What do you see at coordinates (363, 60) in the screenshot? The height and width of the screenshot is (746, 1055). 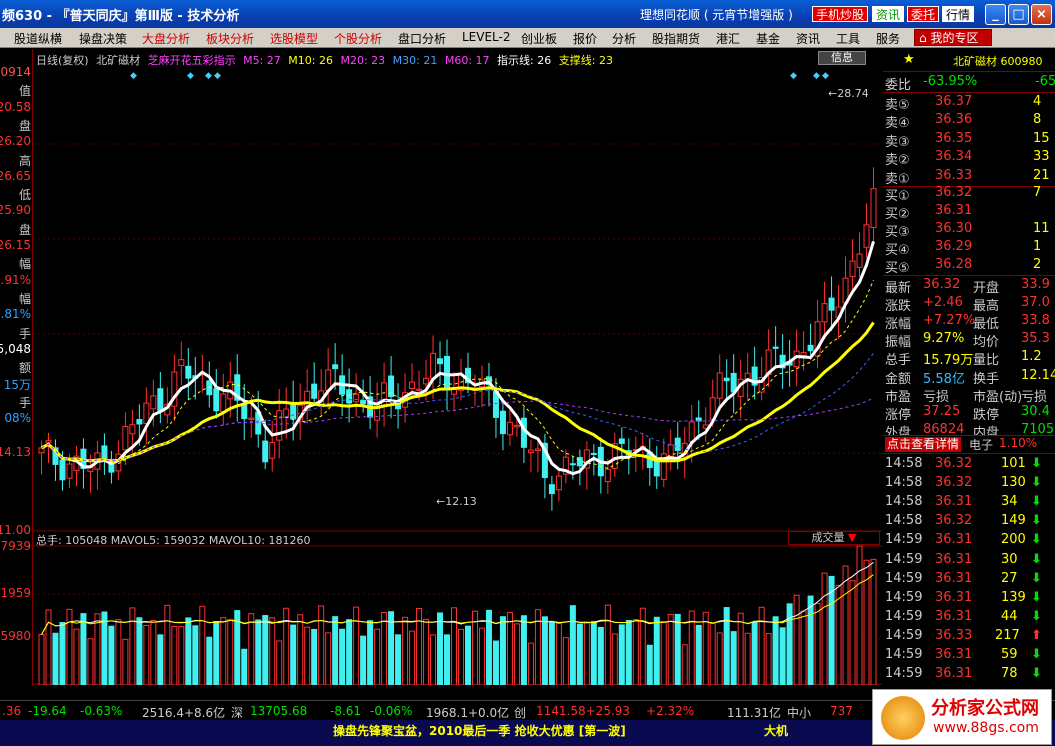 I see `ma20-value: M20: 23` at bounding box center [363, 60].